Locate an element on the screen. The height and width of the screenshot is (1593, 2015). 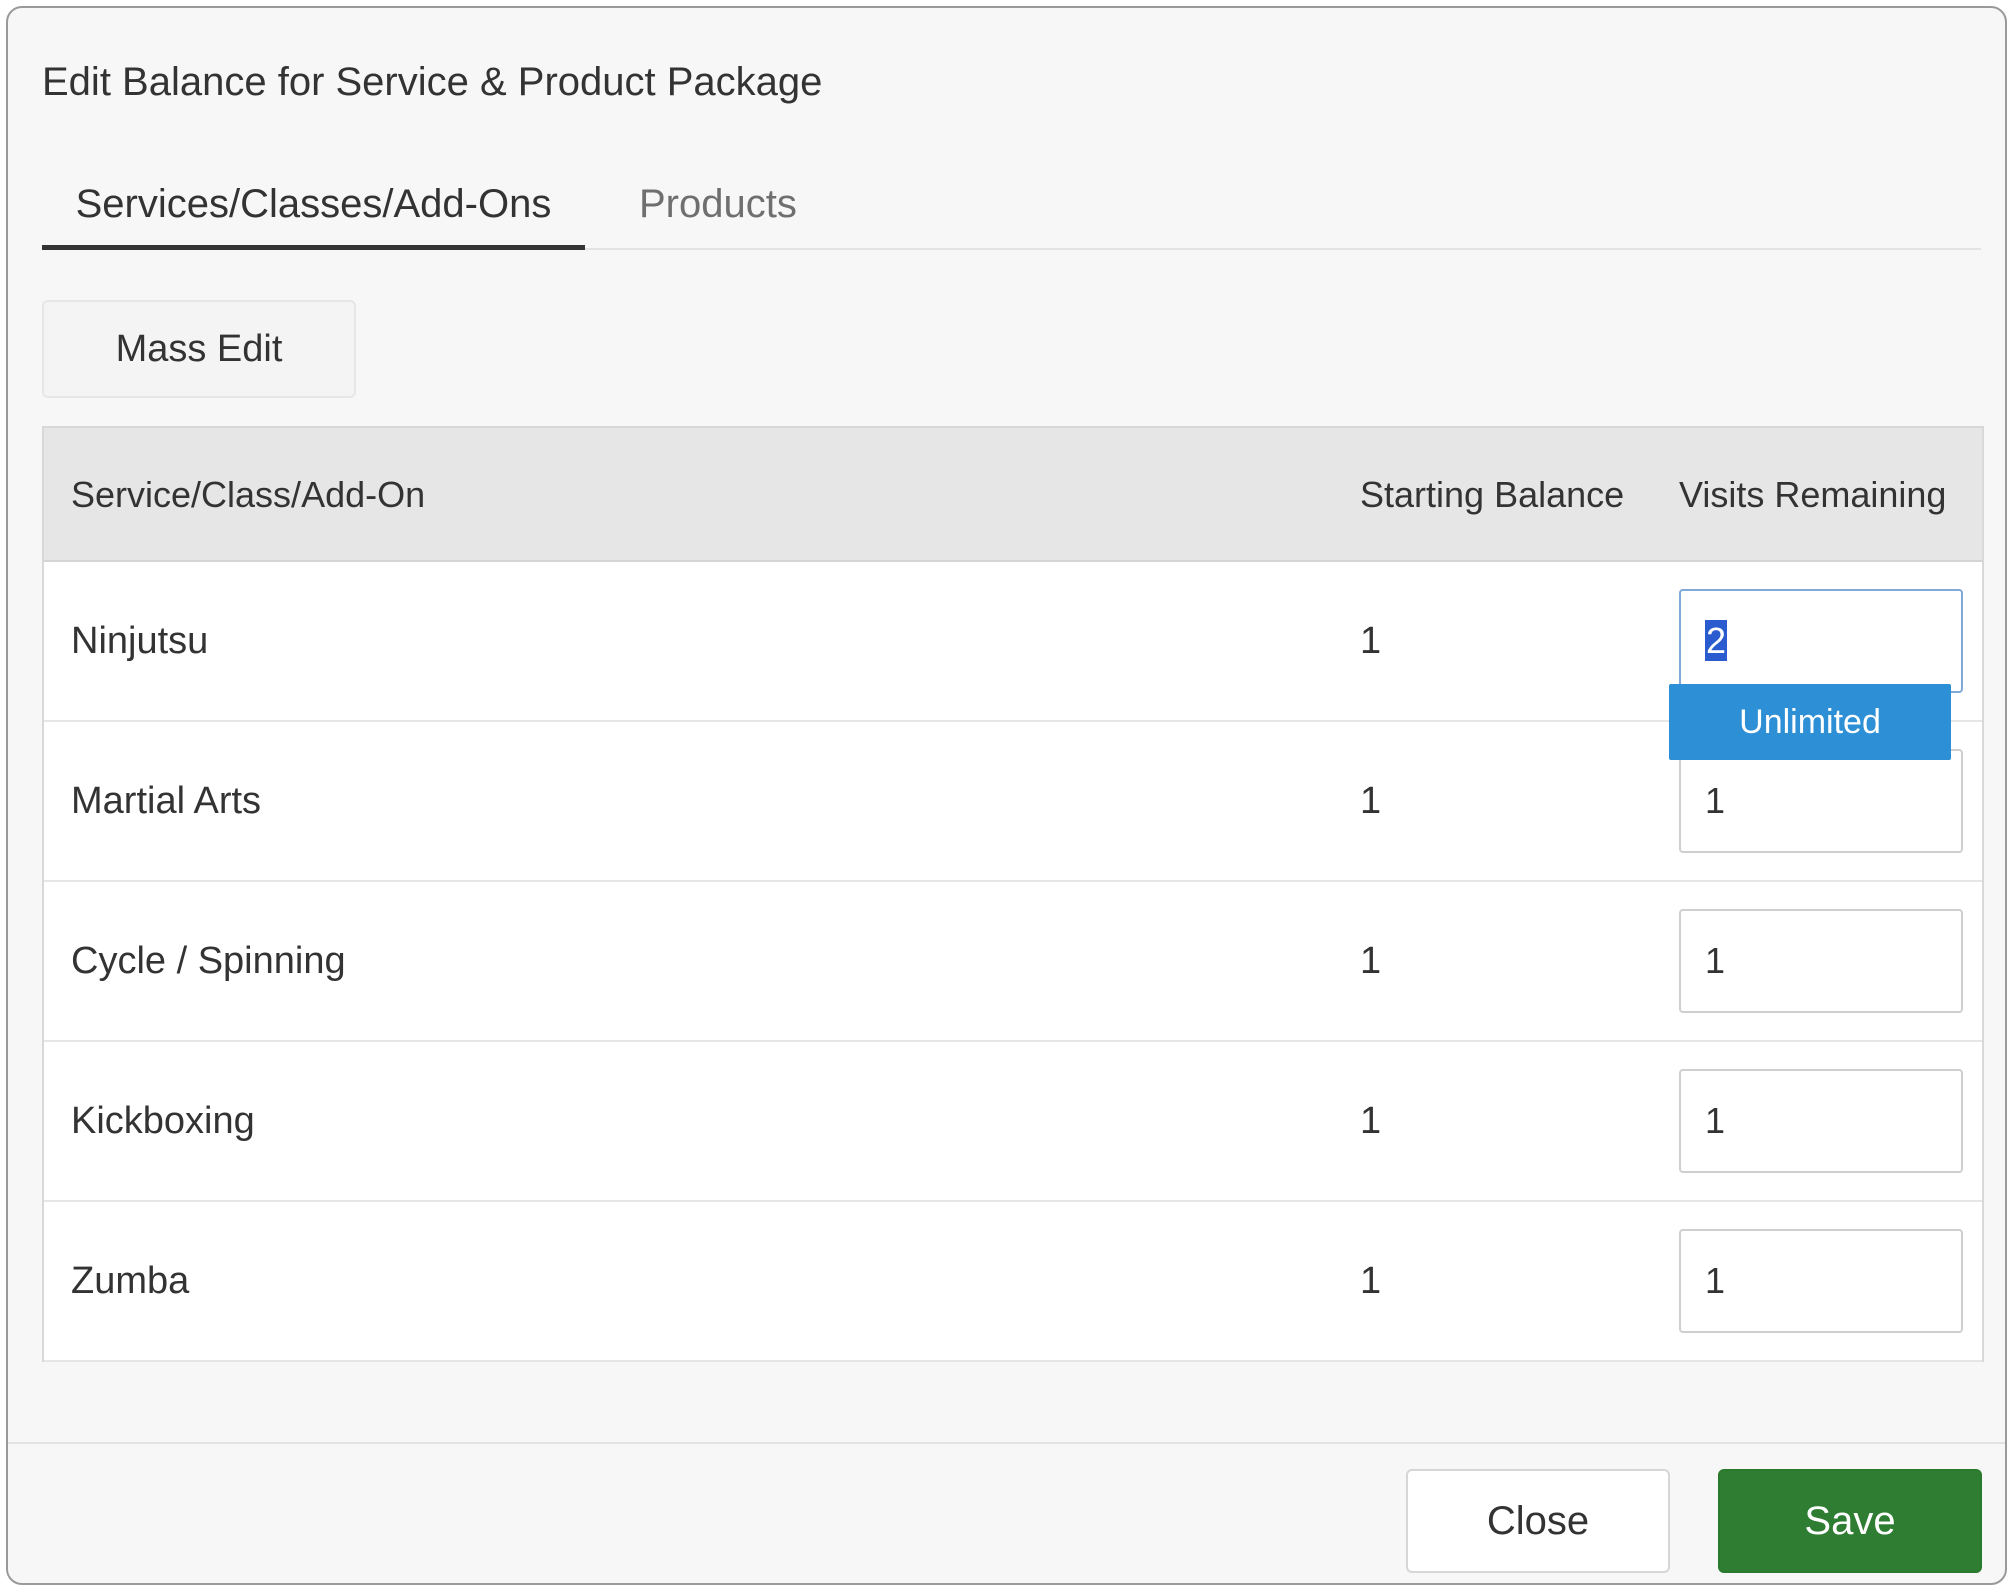
footer-divider is located at coordinates (1006, 1443).